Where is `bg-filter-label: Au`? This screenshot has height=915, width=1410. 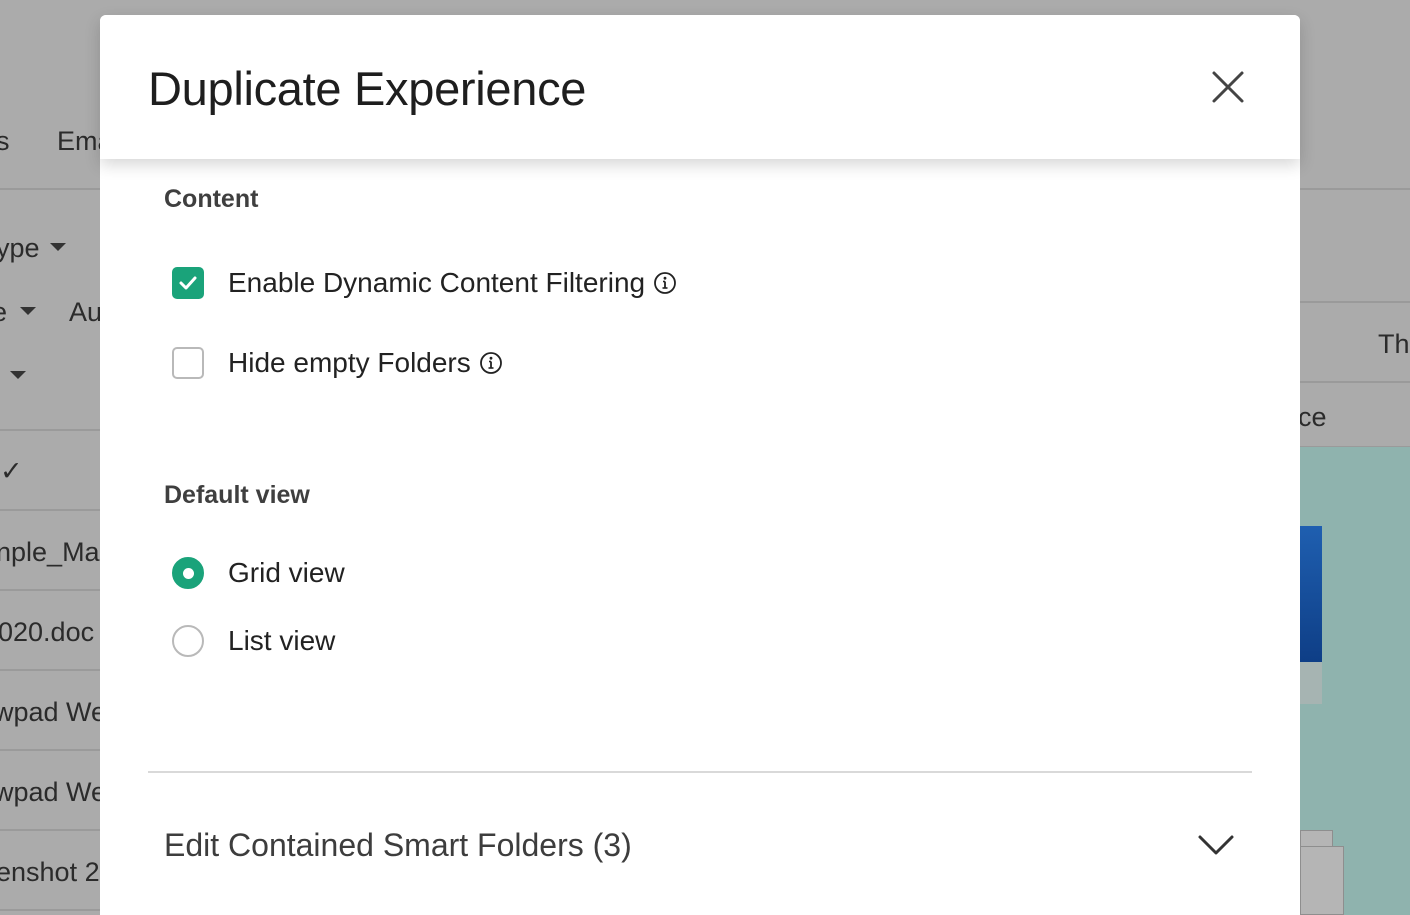 bg-filter-label: Au is located at coordinates (86, 312).